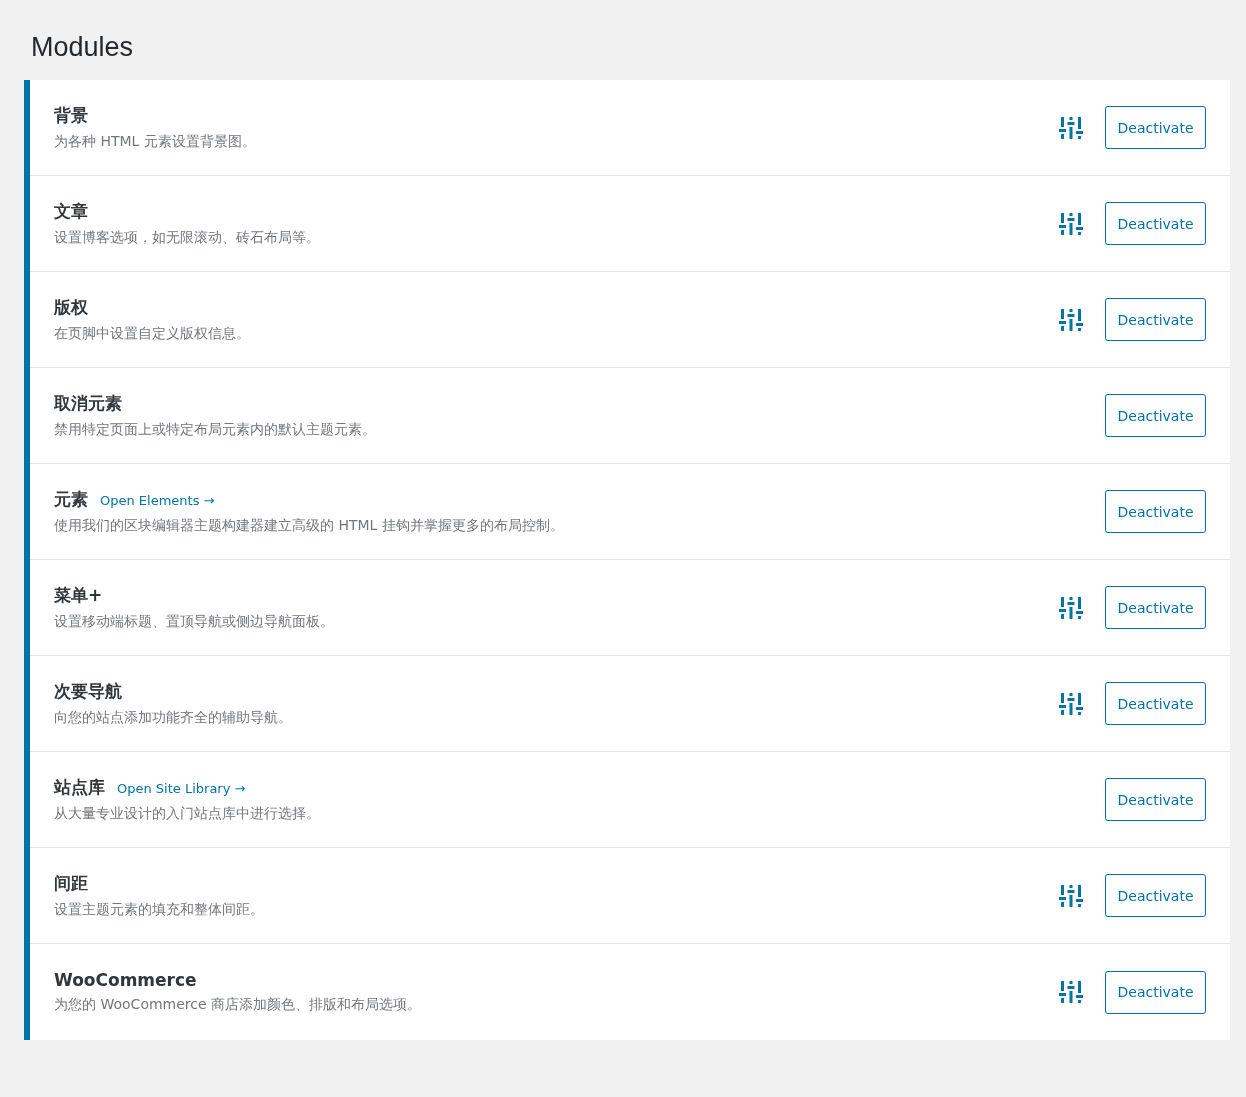 The image size is (1246, 1097). I want to click on module-title: 间距, so click(71, 883).